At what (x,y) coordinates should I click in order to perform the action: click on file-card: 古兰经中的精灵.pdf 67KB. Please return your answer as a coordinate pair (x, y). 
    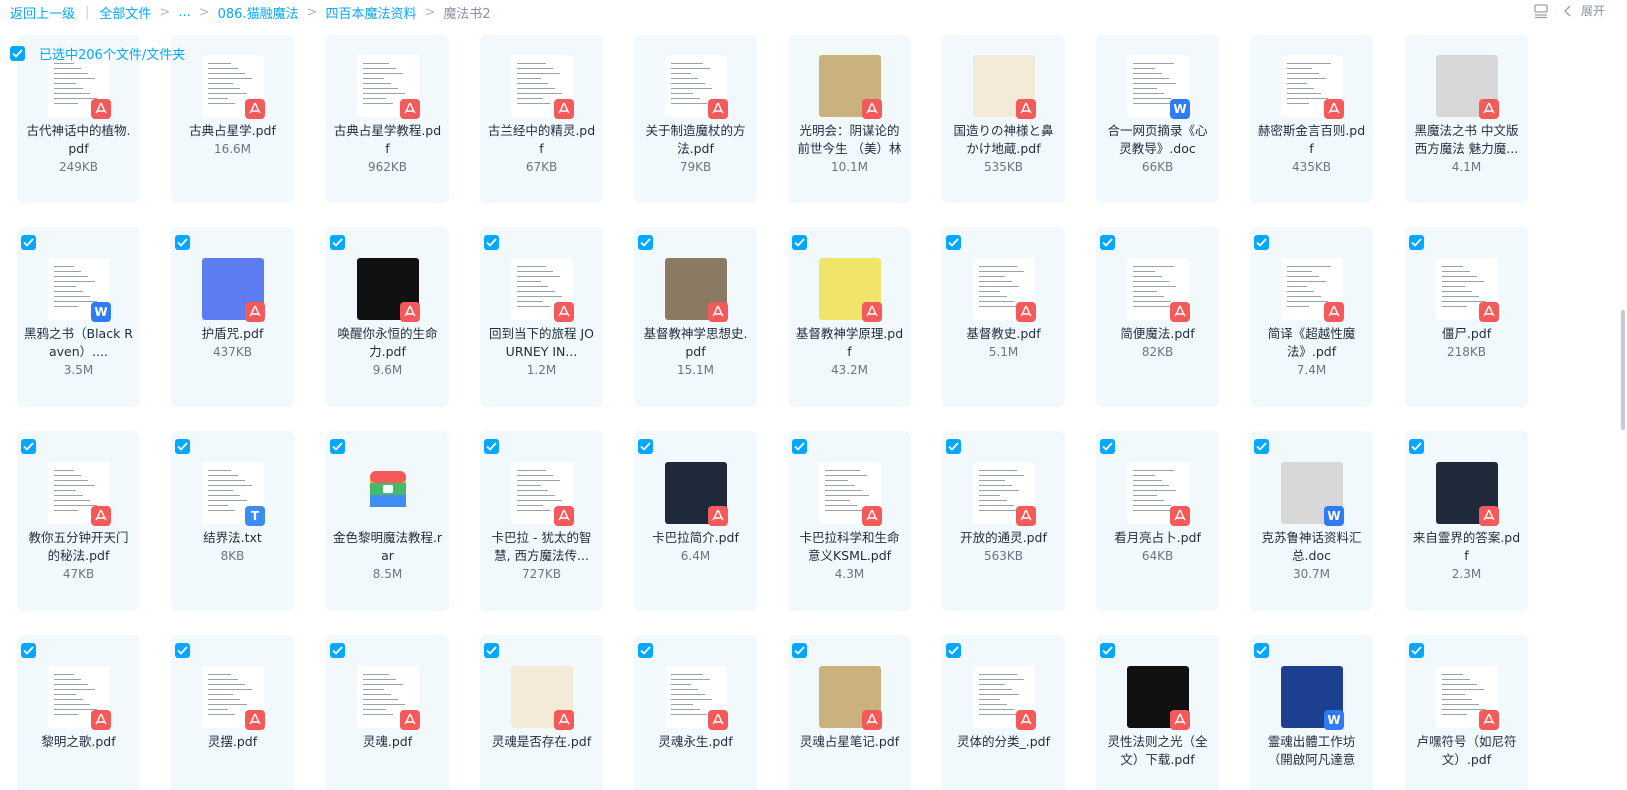
    Looking at the image, I should click on (541, 119).